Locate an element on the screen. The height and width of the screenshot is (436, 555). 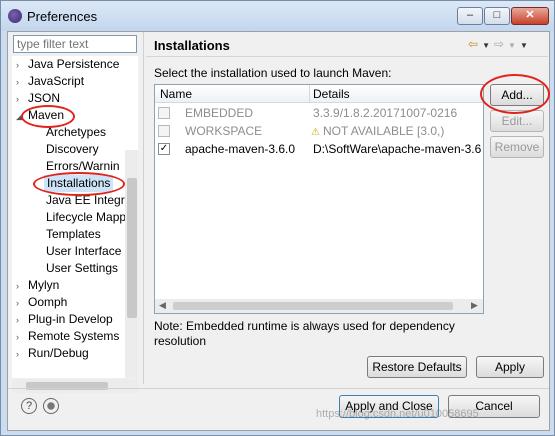
tree-item-errors-warnings: Errors/Warnin is located at coordinates (83, 166).